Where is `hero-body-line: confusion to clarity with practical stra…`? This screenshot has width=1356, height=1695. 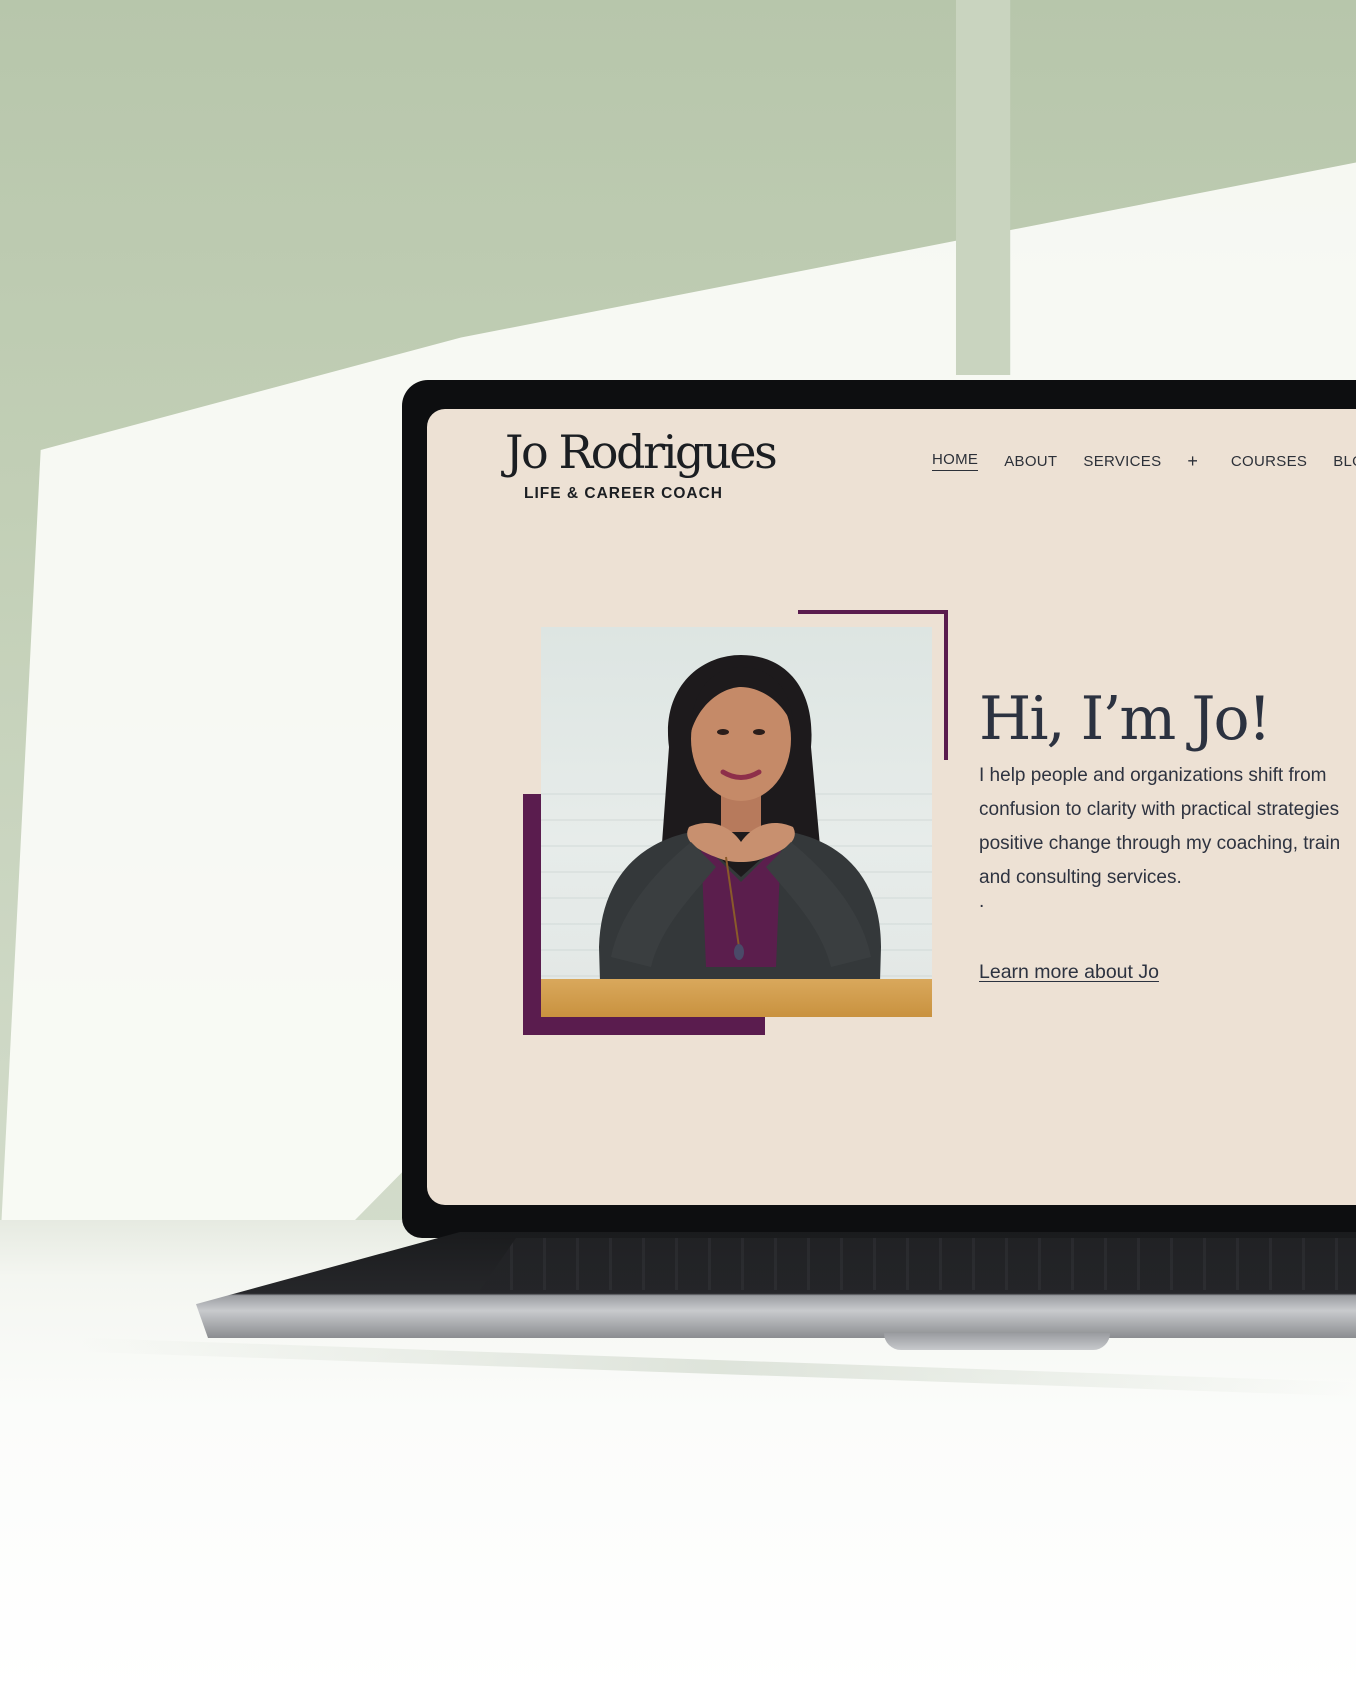
hero-body-line: confusion to clarity with practical stra… is located at coordinates (1159, 809).